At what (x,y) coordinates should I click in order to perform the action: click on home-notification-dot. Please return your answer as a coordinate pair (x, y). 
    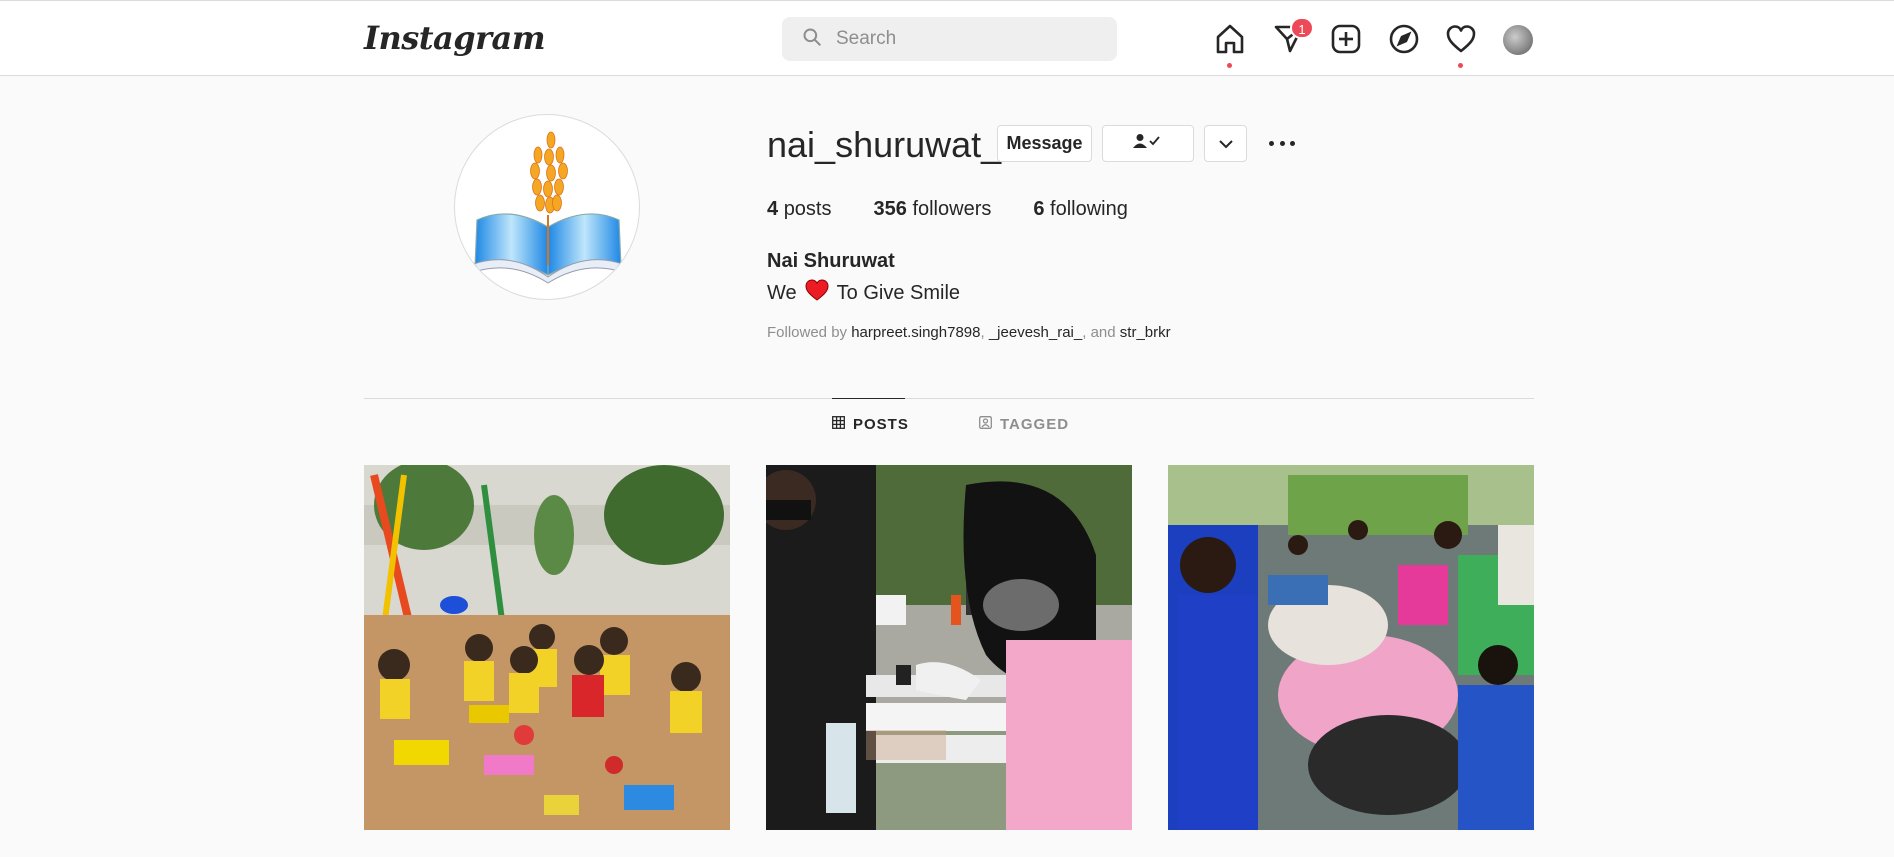
    Looking at the image, I should click on (1229, 65).